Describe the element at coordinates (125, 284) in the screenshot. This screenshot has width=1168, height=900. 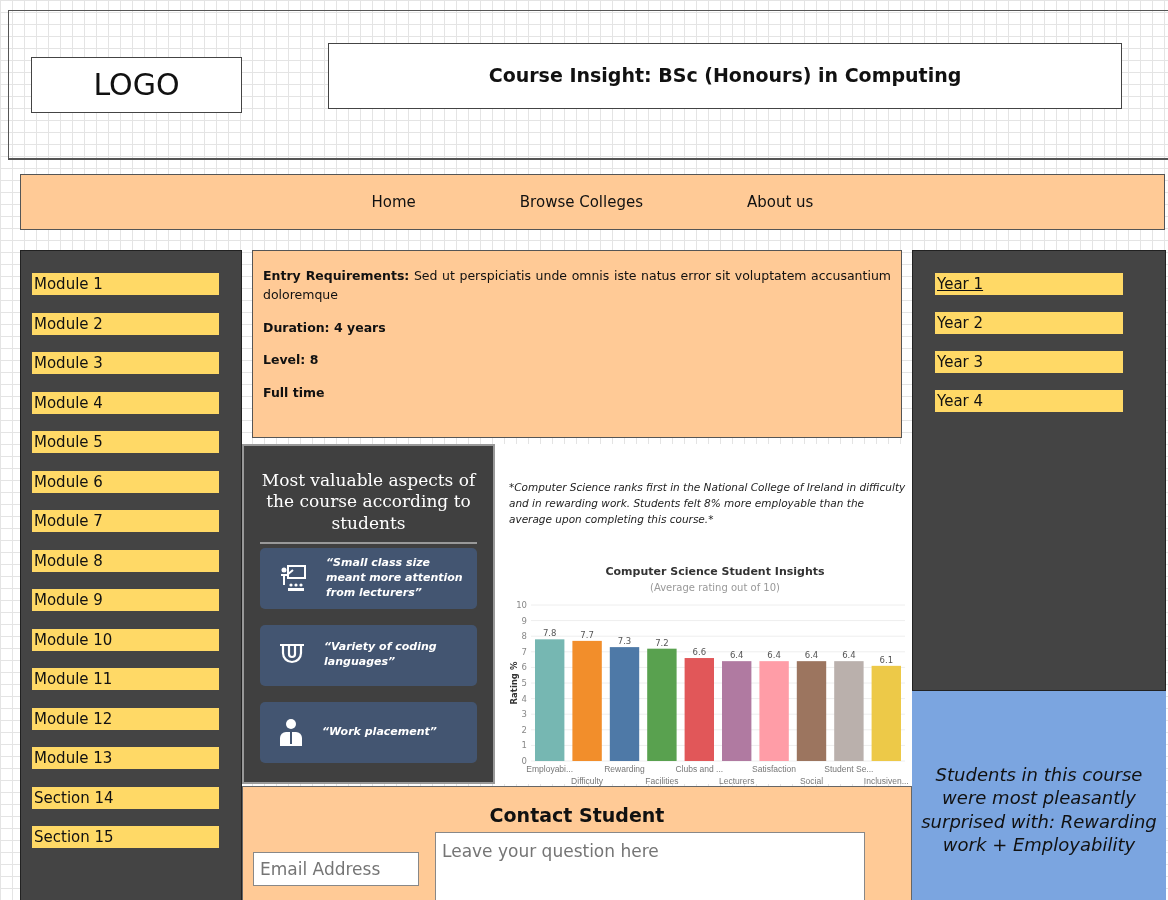
I see `sidebar-item: Module 1` at that location.